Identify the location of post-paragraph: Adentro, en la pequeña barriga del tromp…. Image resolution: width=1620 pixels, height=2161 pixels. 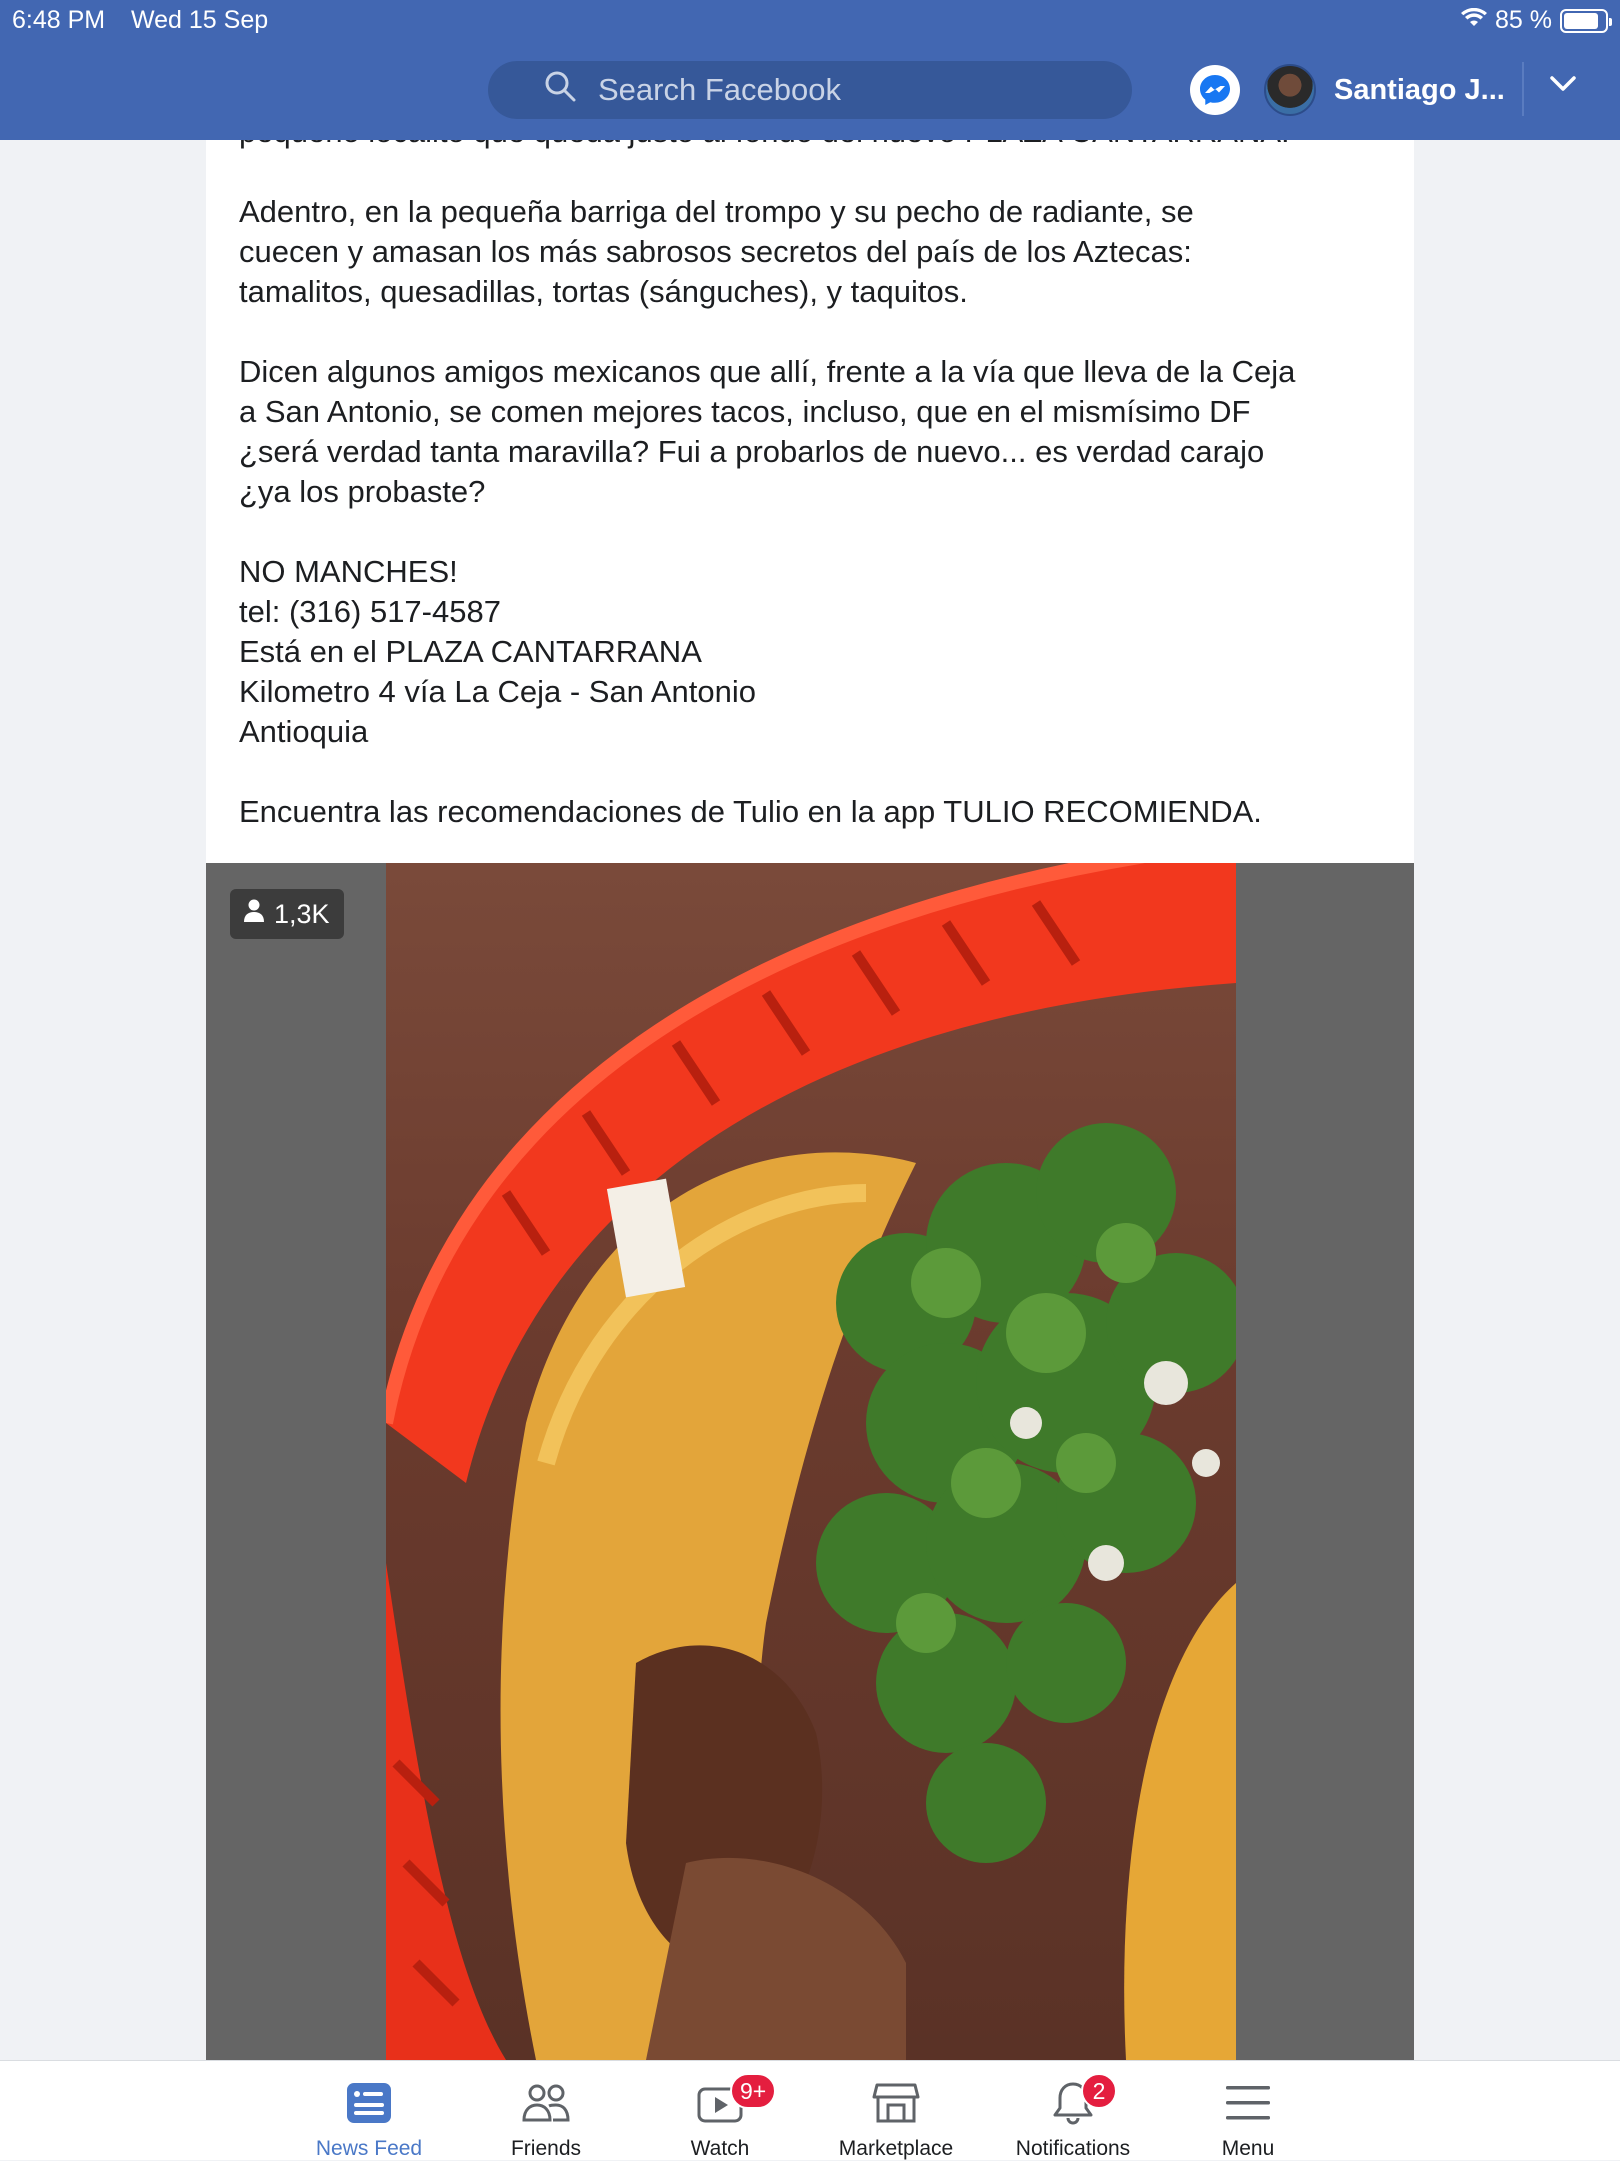
(716, 251).